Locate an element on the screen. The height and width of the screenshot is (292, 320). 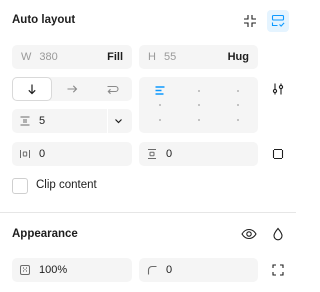
vertical-padding-icon is located at coordinates (152, 154).